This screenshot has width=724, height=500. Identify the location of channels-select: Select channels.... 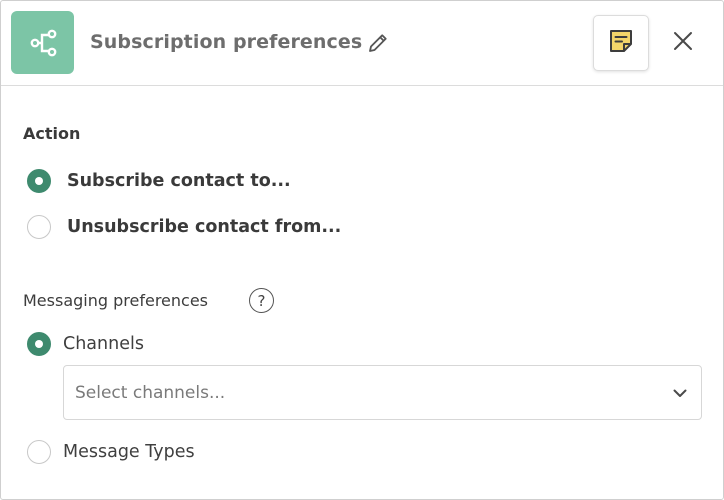
(382, 392).